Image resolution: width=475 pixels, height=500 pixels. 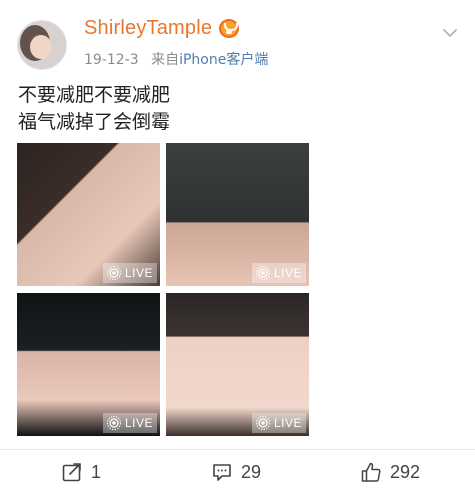 I want to click on post-text-line-2: 福气减掉了会倒霉, so click(x=94, y=122).